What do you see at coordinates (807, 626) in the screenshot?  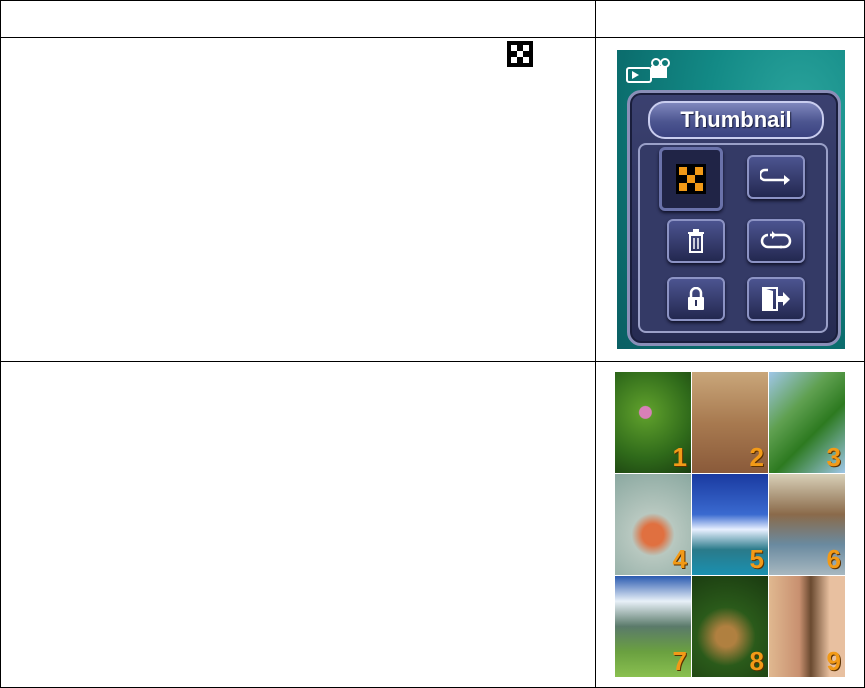 I see `thumbnail-tile: 9` at bounding box center [807, 626].